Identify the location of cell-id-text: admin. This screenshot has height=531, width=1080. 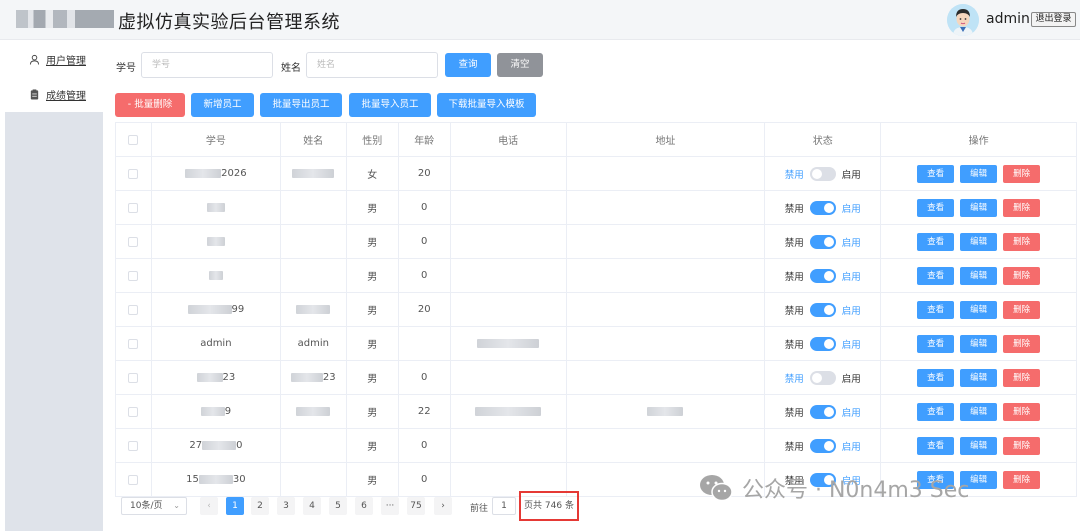
(216, 343).